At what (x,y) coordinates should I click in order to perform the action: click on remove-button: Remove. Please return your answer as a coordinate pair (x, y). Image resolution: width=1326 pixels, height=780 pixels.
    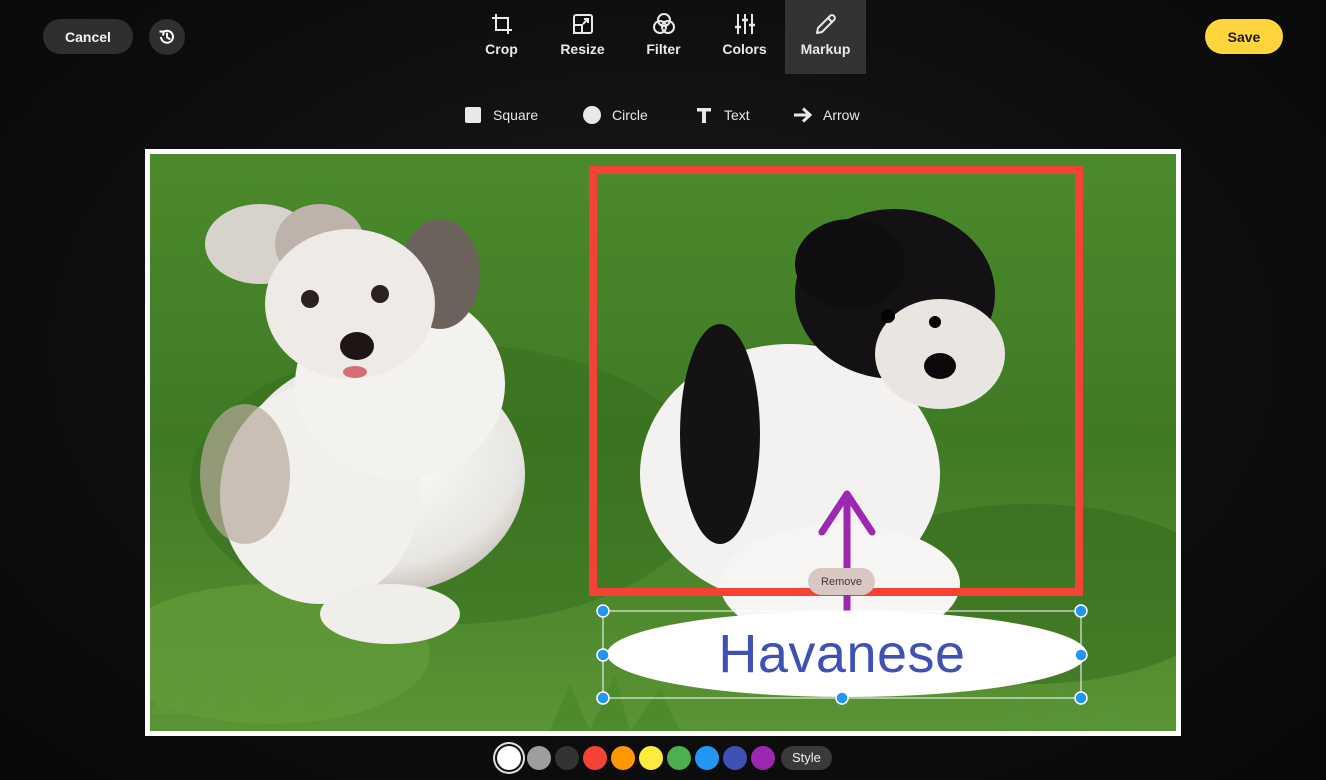
    Looking at the image, I should click on (841, 581).